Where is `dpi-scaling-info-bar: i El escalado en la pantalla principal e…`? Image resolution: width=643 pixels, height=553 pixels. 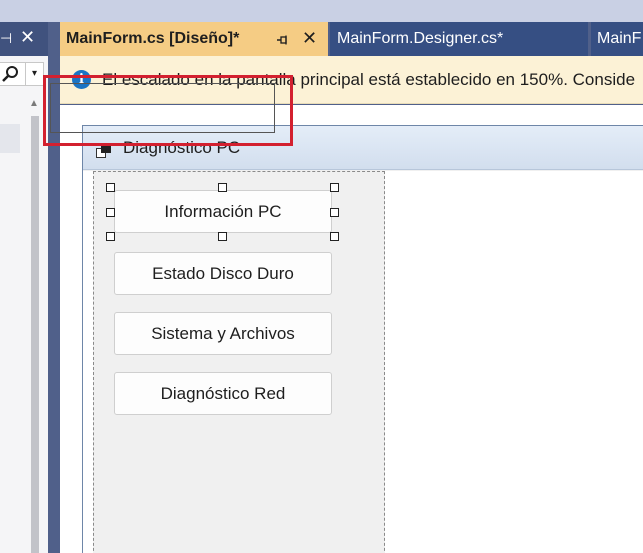 dpi-scaling-info-bar: i El escalado en la pantalla principal e… is located at coordinates (351, 80).